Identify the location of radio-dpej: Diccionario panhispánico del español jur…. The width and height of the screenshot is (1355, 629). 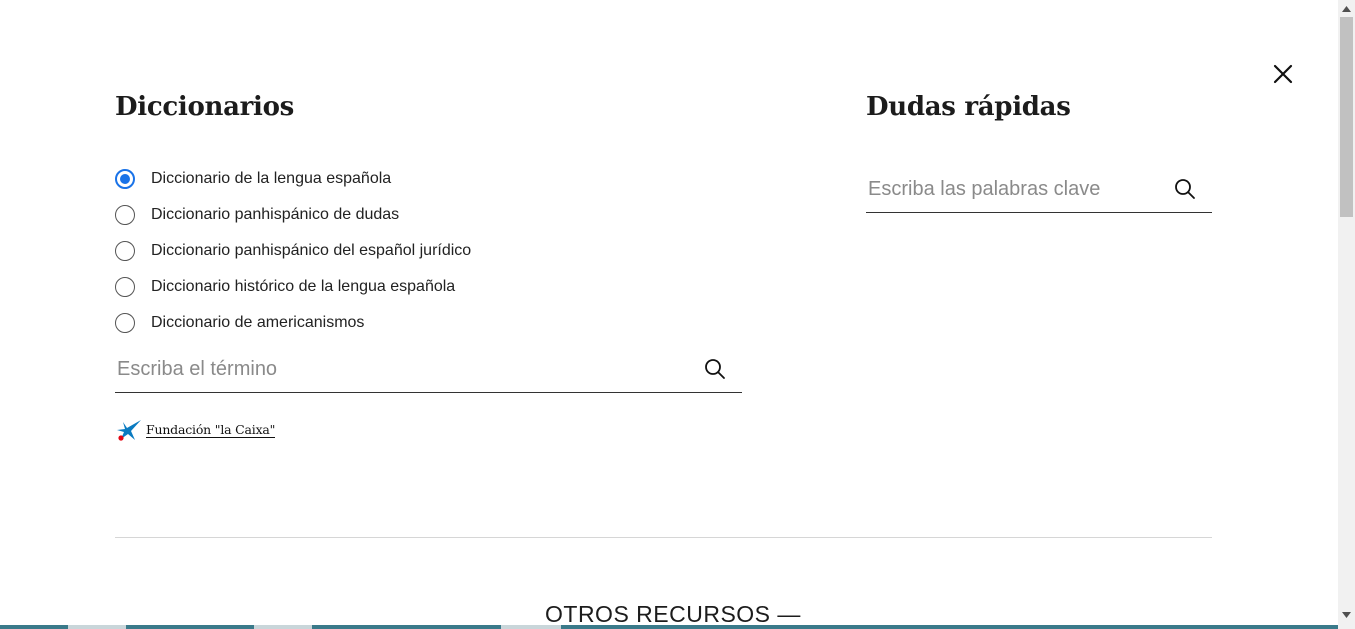
(293, 251).